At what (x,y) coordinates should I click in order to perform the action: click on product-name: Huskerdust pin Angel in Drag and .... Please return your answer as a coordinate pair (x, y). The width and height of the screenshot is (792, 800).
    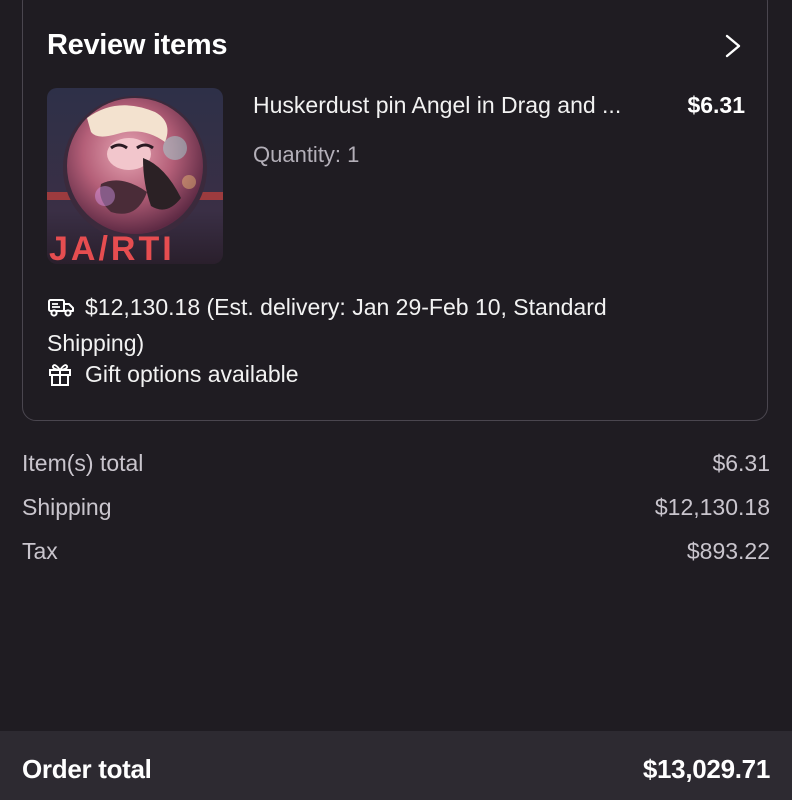
    Looking at the image, I should click on (437, 105).